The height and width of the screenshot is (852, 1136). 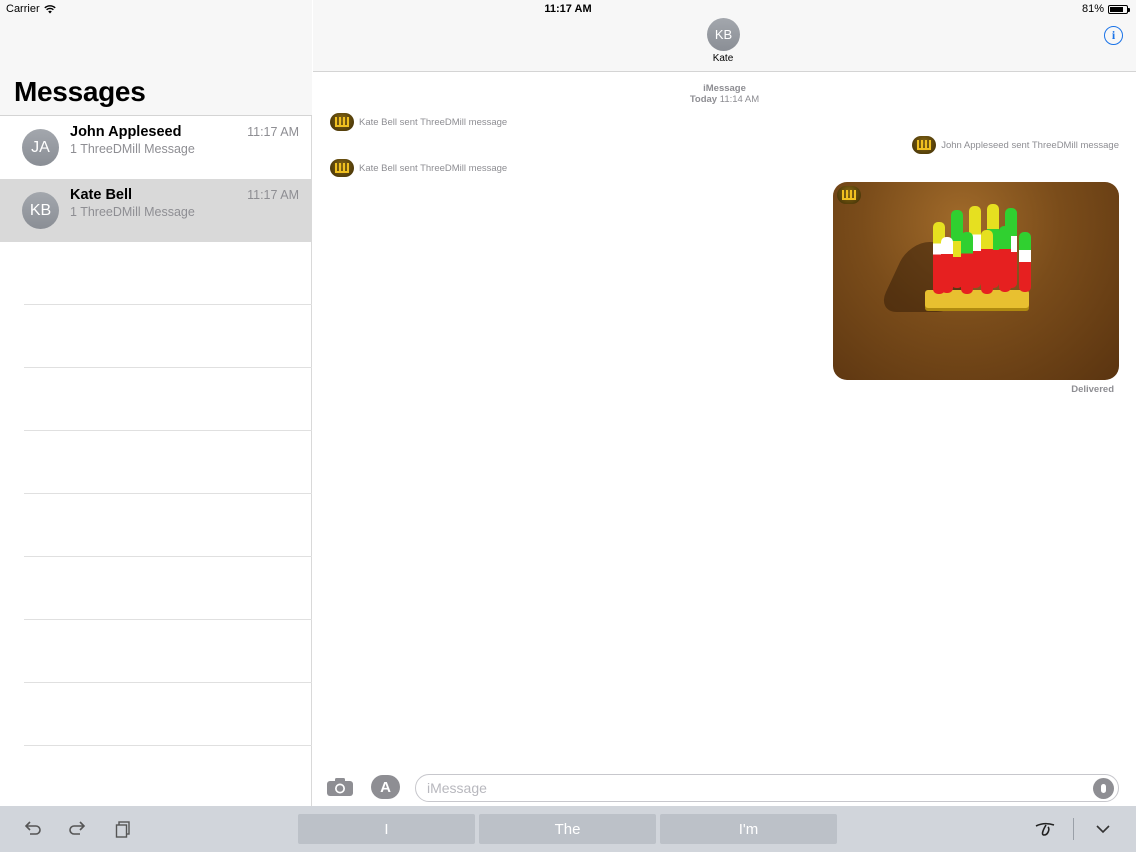 I want to click on suggestion-2: The, so click(x=567, y=829).